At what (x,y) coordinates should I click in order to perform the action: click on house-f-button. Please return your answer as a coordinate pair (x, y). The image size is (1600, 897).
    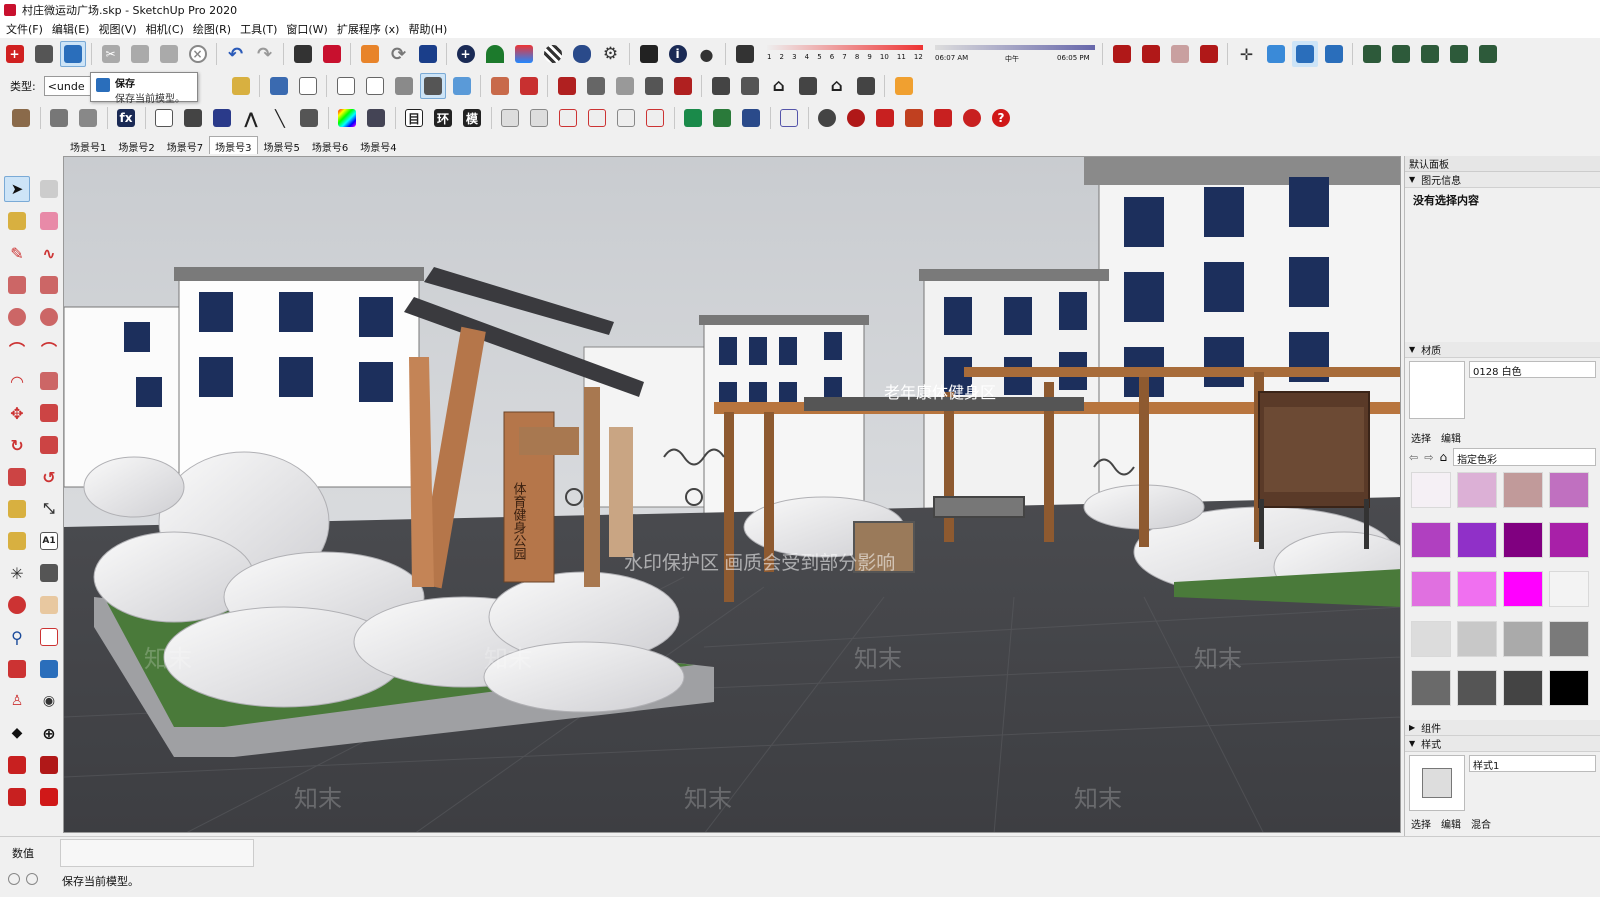
    Looking at the image, I should click on (866, 86).